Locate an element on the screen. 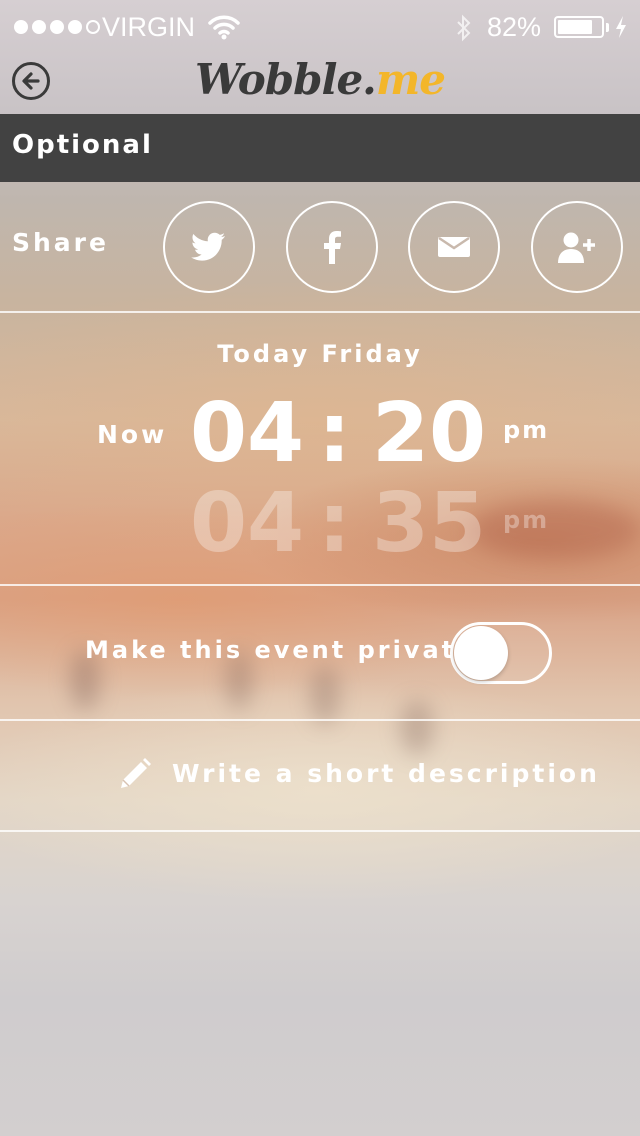  current-ampm: pm is located at coordinates (526, 430).